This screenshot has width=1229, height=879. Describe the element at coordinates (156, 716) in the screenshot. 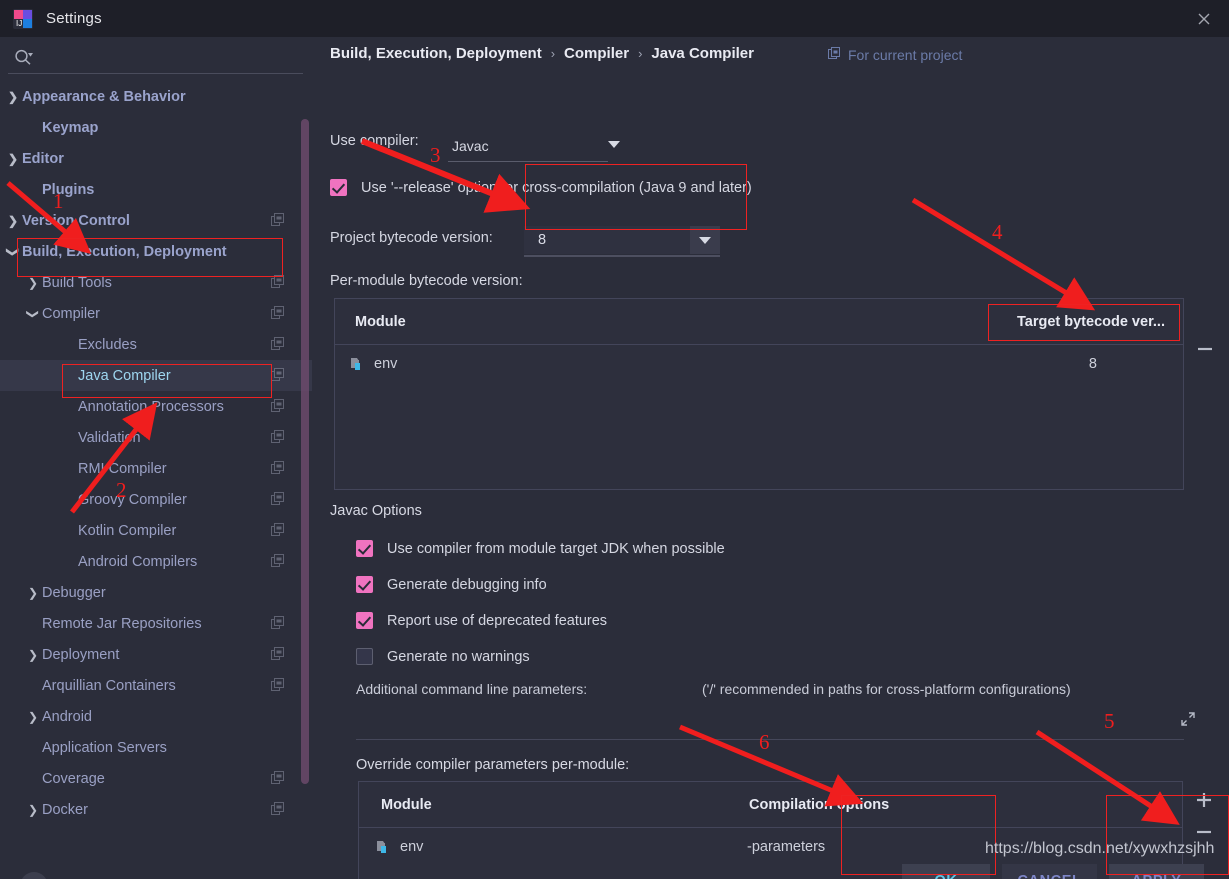

I see `sidebar-item-android: ❯ Android` at that location.